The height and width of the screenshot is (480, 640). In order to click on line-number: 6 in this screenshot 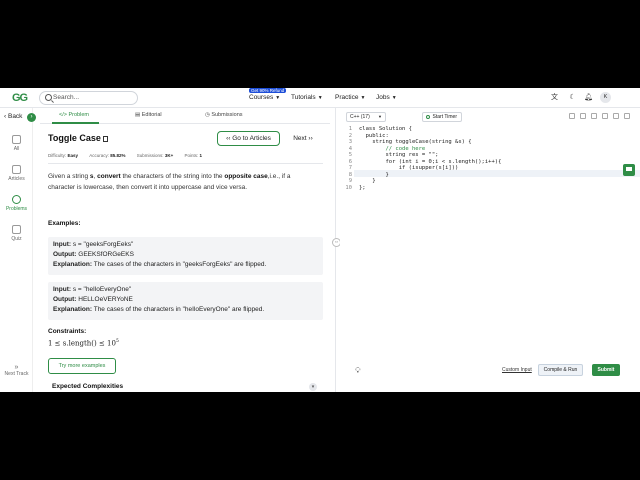, I will do `click(350, 161)`.